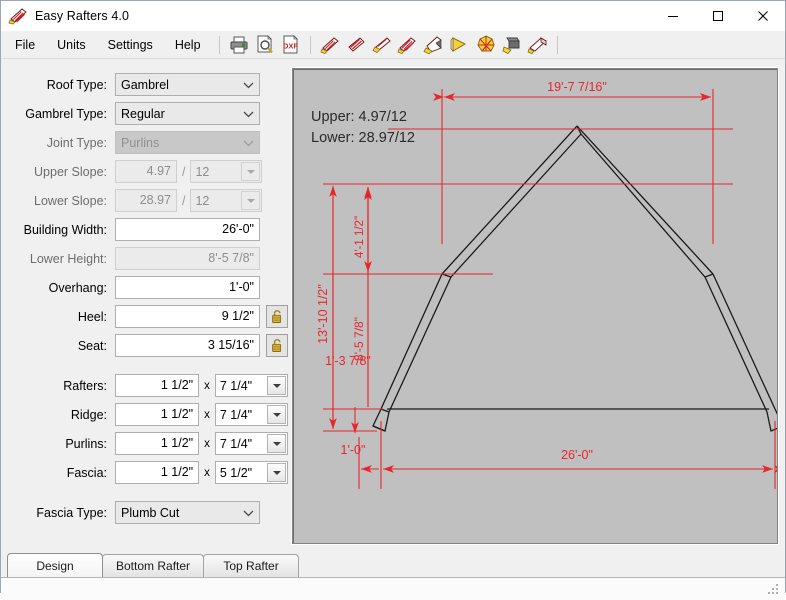  I want to click on heel-lock-button, so click(277, 316).